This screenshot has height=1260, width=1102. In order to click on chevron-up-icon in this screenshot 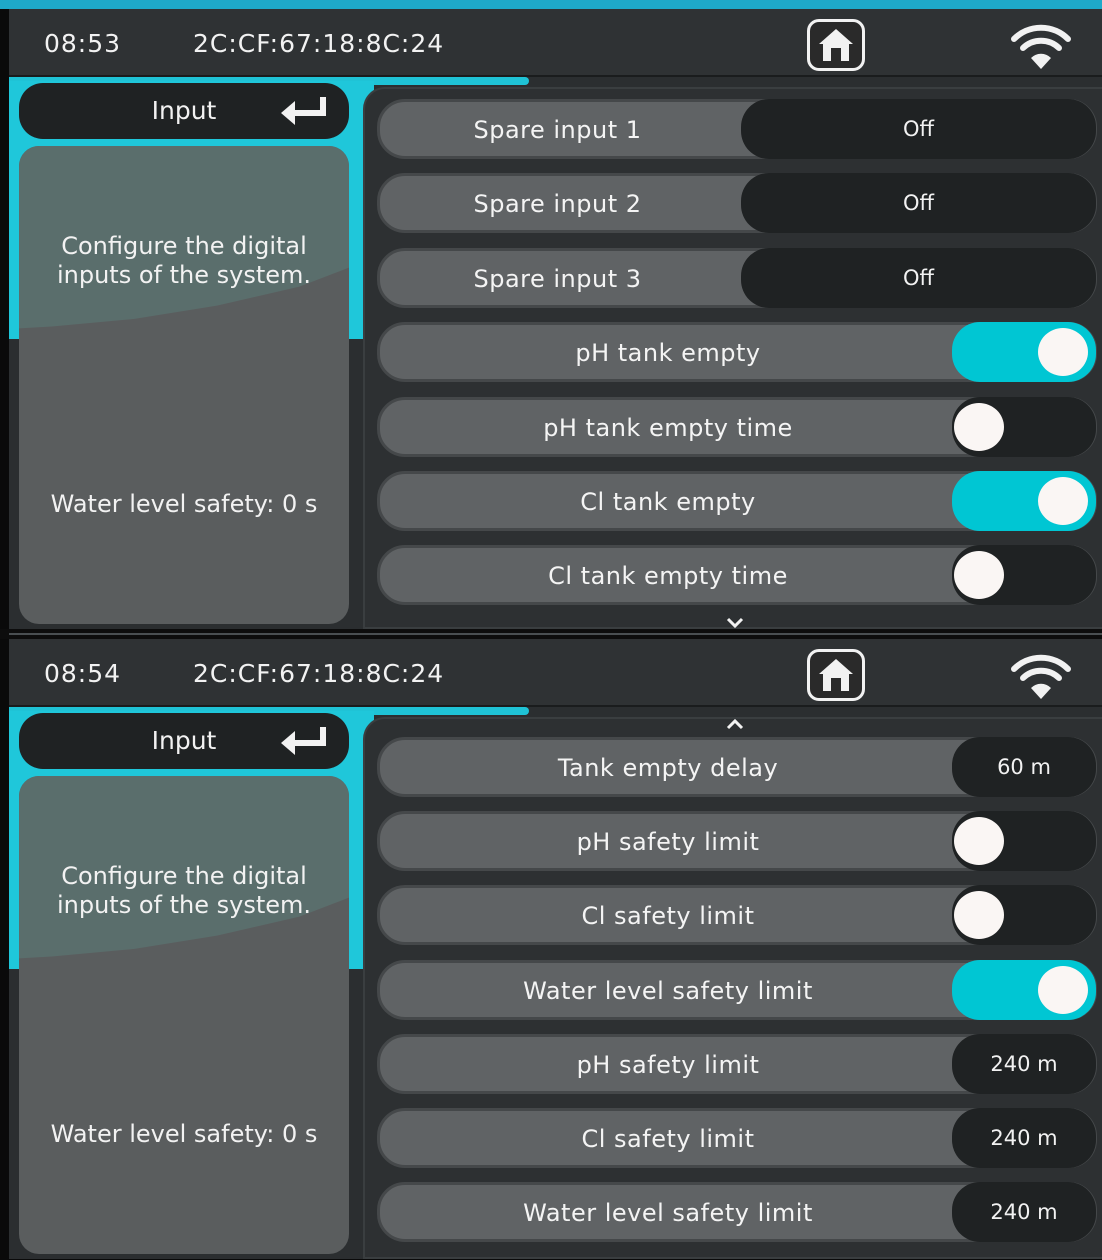, I will do `click(735, 724)`.